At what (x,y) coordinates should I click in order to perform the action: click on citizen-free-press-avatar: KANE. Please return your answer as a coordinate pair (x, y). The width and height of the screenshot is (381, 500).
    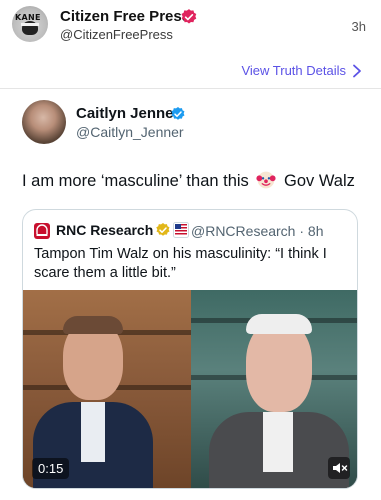
    Looking at the image, I should click on (30, 24).